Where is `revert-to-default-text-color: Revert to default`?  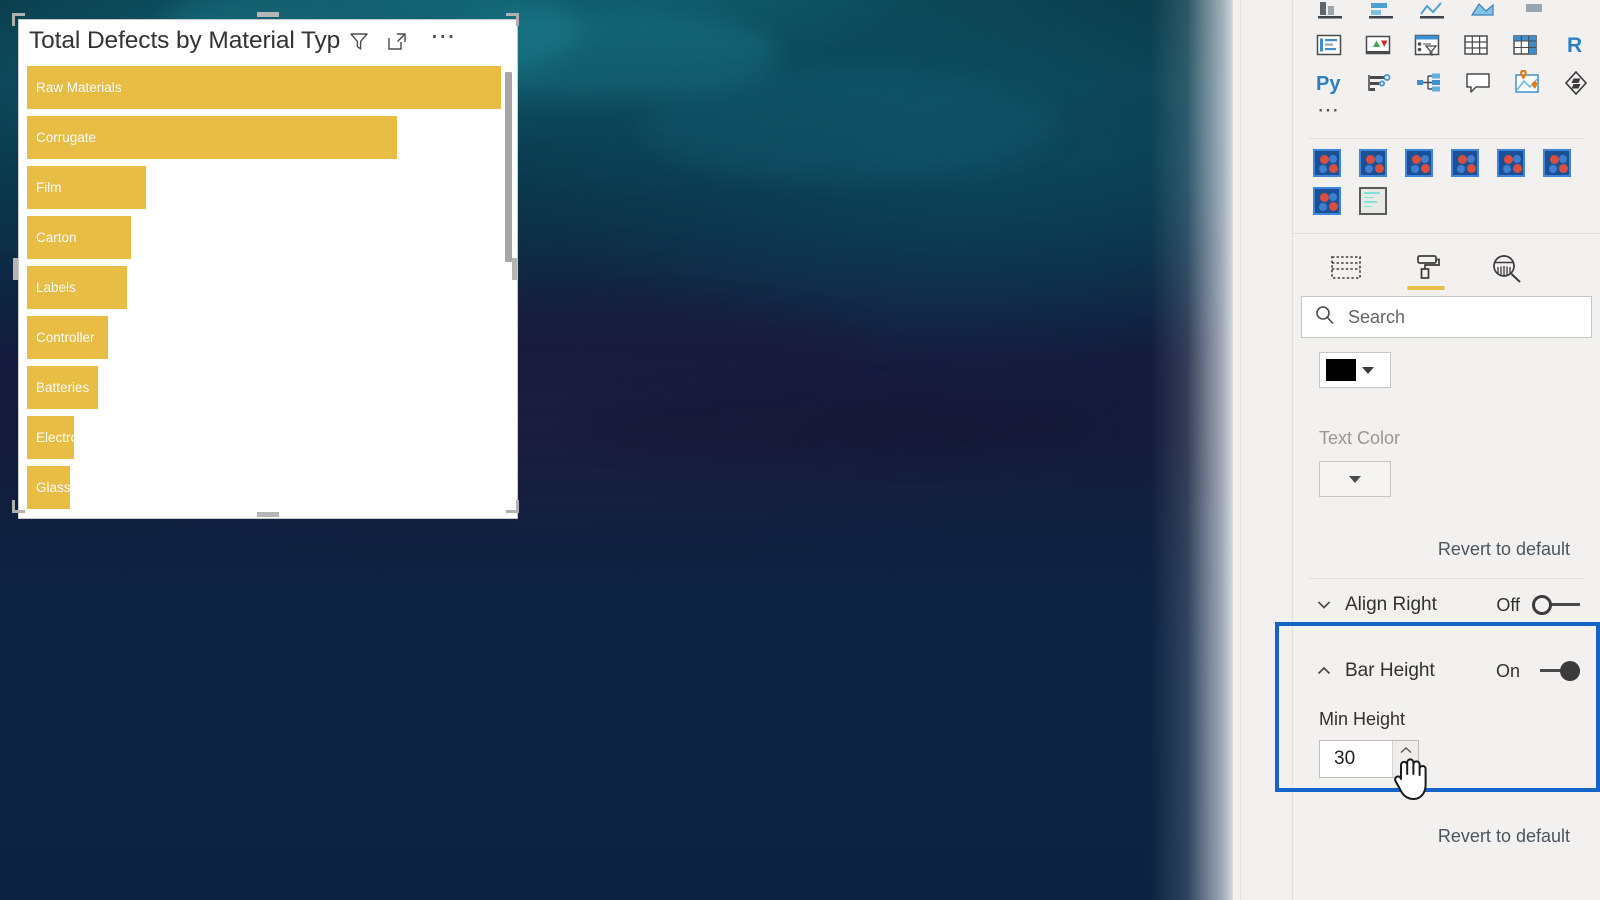 revert-to-default-text-color: Revert to default is located at coordinates (1446, 549).